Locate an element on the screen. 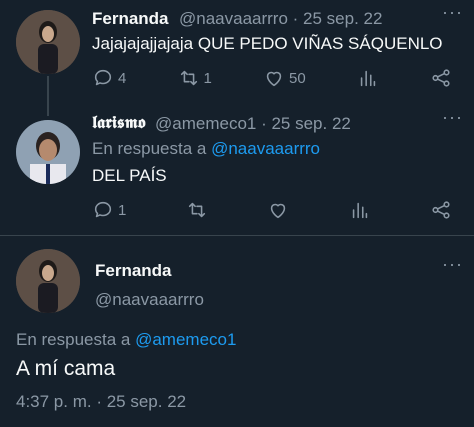 This screenshot has height=427, width=474. handle-and-time: @amemeco1 · 25 sep. 22 is located at coordinates (253, 124).